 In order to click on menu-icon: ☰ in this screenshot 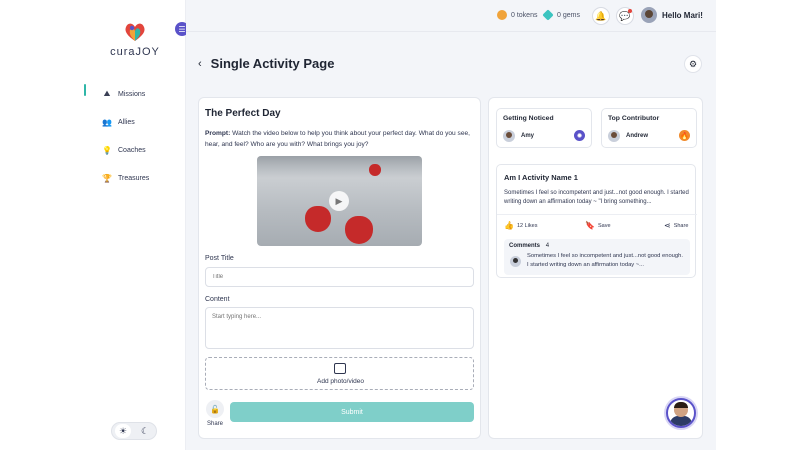, I will do `click(182, 29)`.